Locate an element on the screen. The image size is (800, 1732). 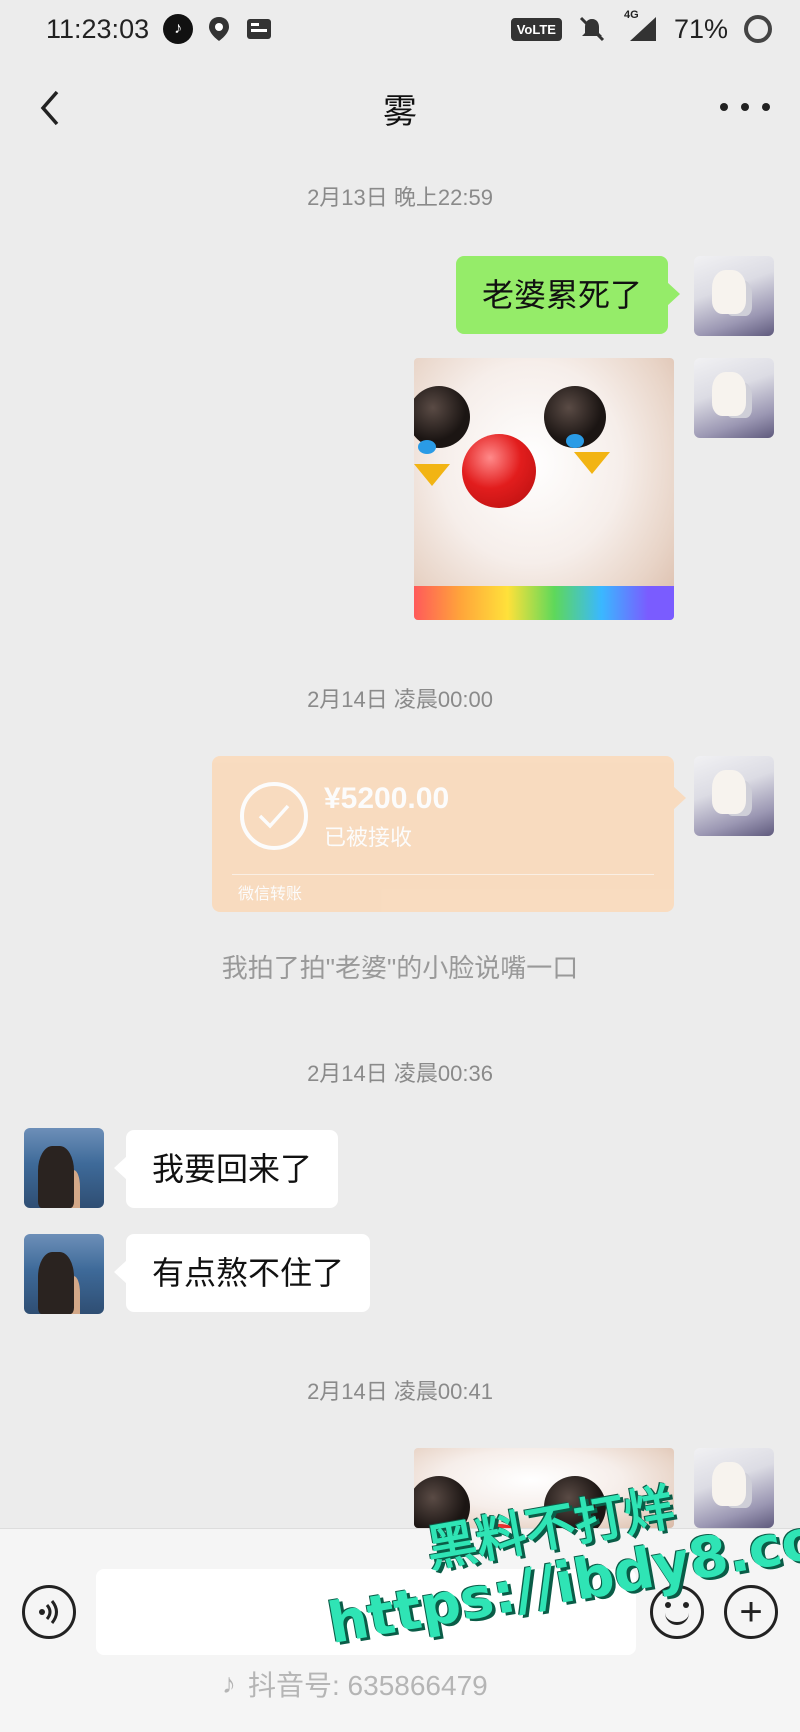
sticker-nose is located at coordinates (499, 471).